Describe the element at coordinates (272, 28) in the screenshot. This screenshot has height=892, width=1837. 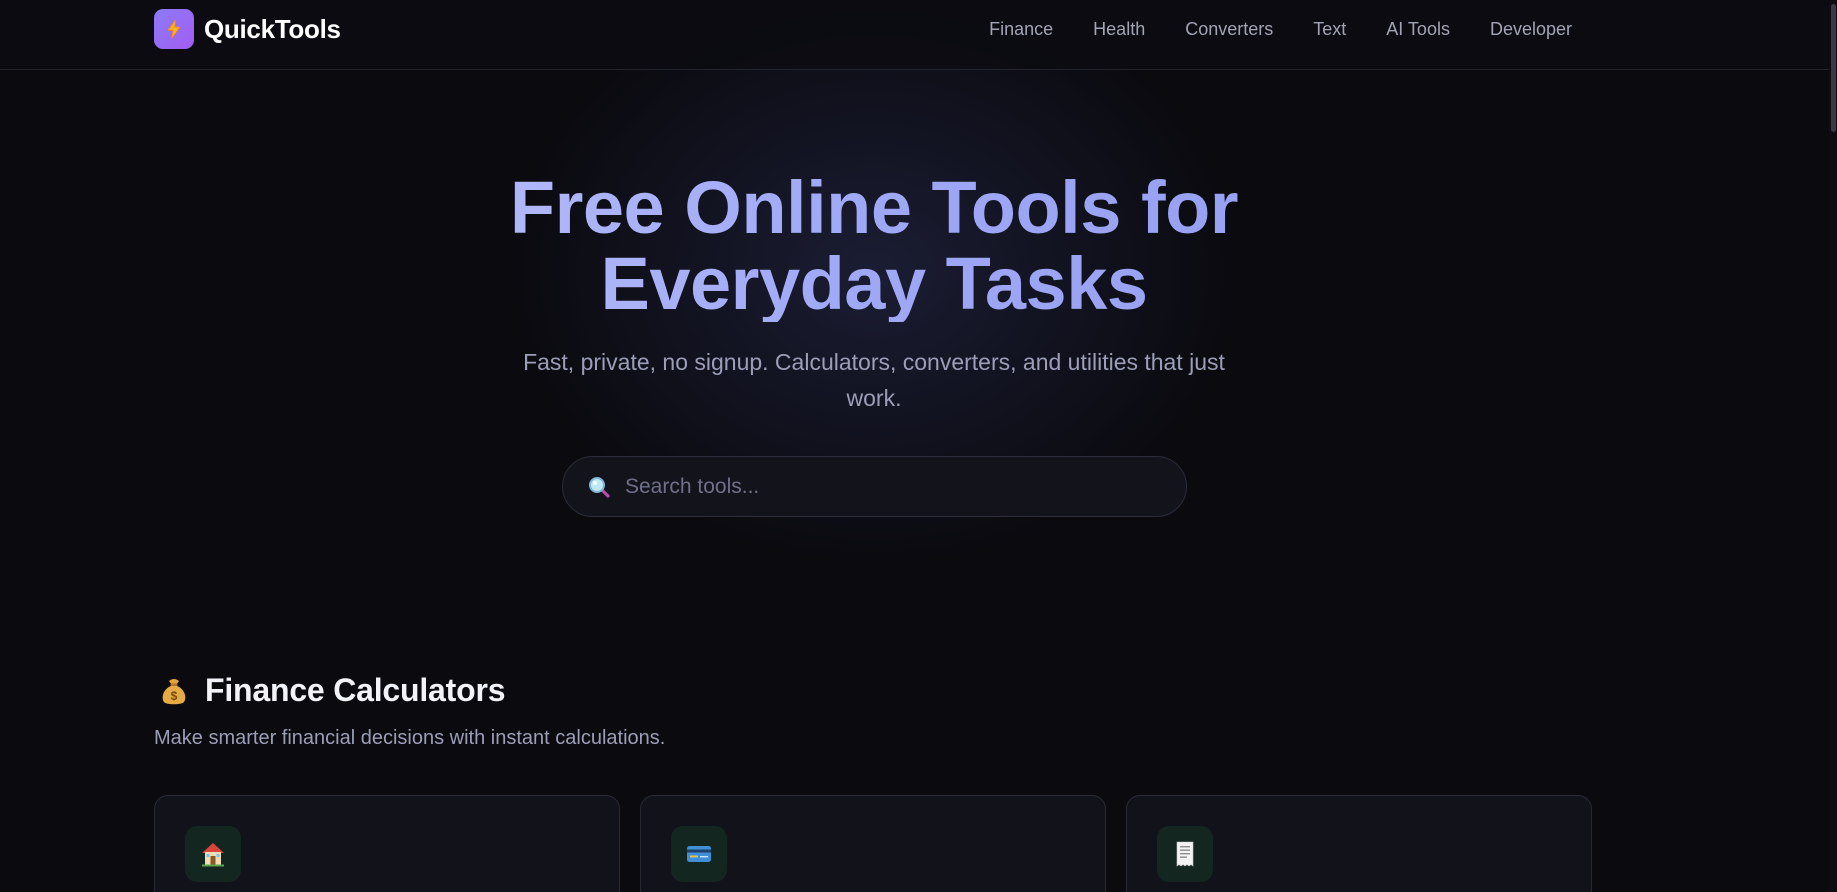
I see `brand-name: QuickTools` at that location.